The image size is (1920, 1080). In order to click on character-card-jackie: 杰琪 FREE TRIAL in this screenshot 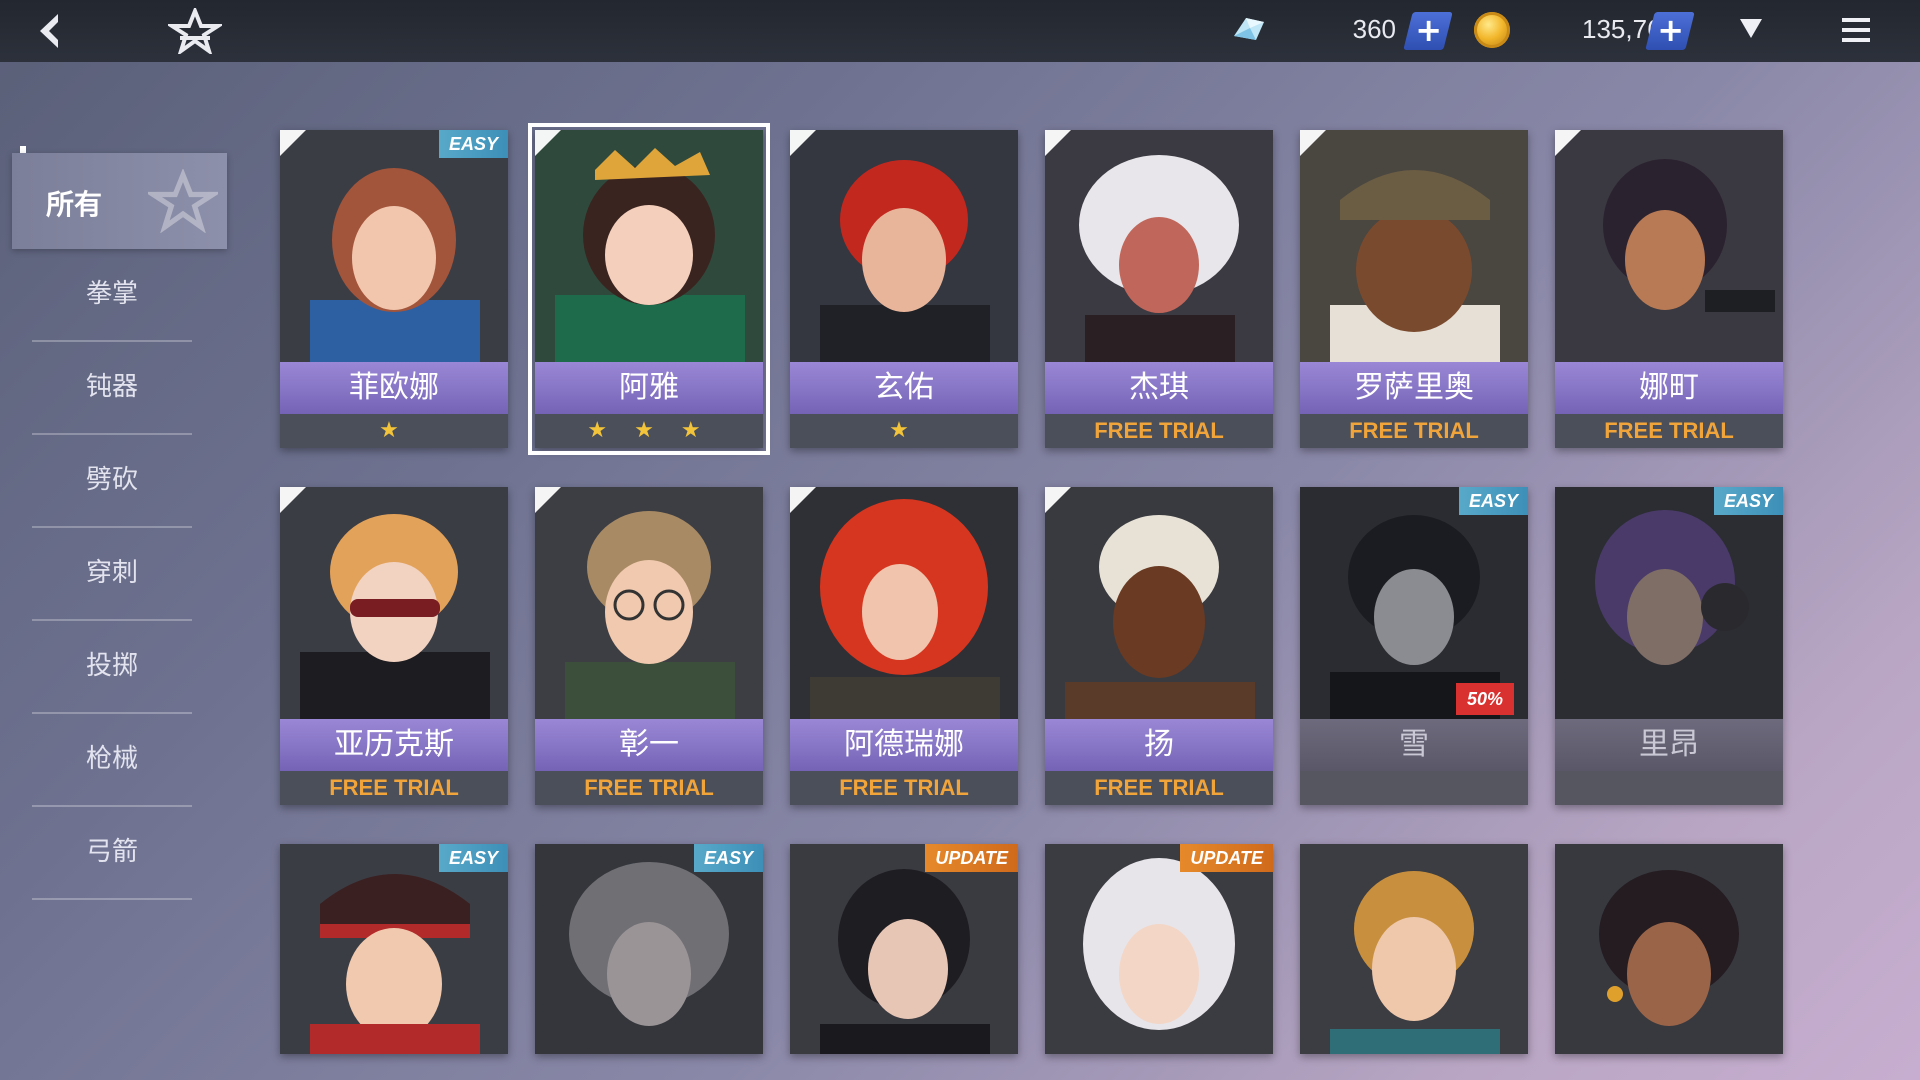, I will do `click(1159, 289)`.